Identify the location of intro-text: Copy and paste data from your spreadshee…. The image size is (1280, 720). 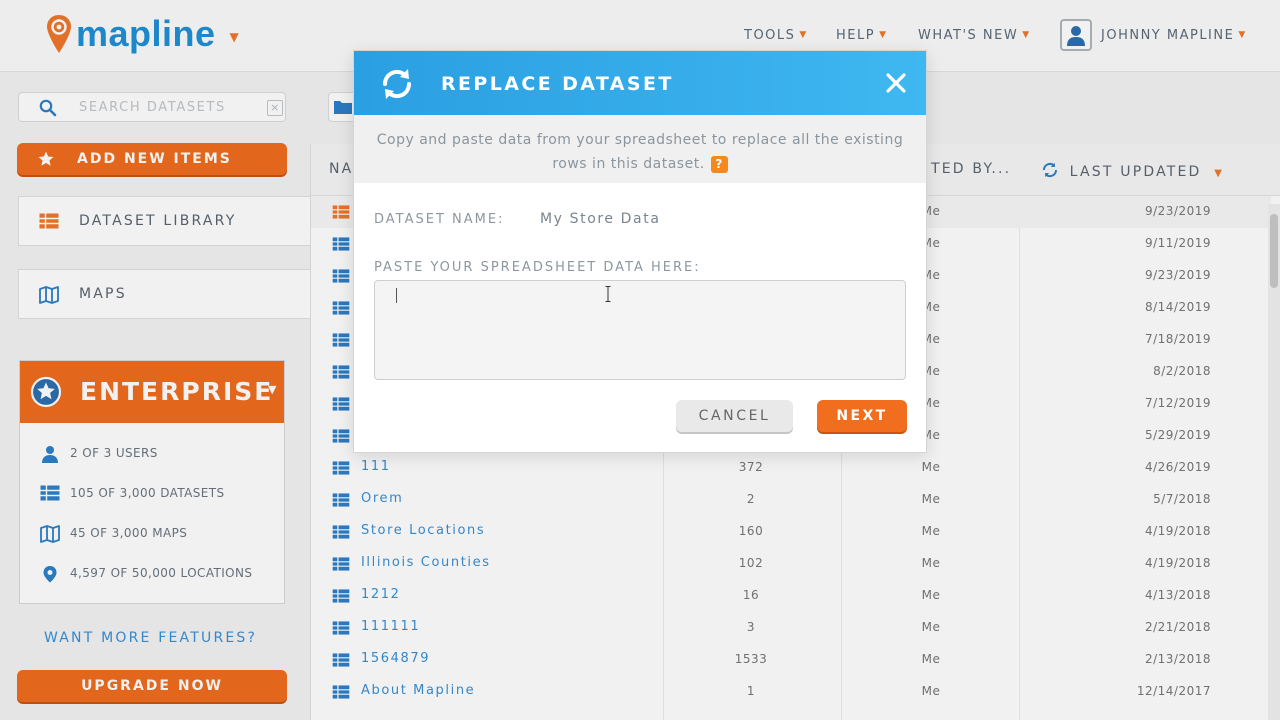
(640, 152).